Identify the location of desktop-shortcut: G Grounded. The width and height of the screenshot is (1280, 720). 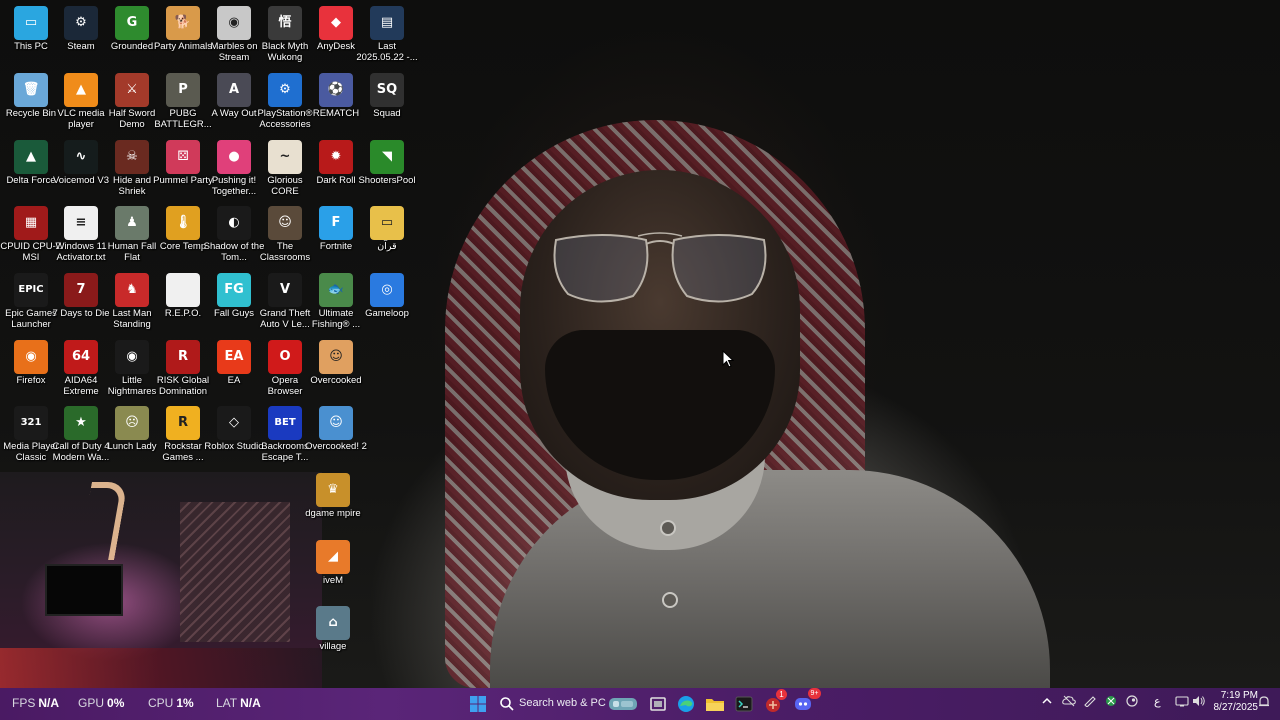
(132, 29).